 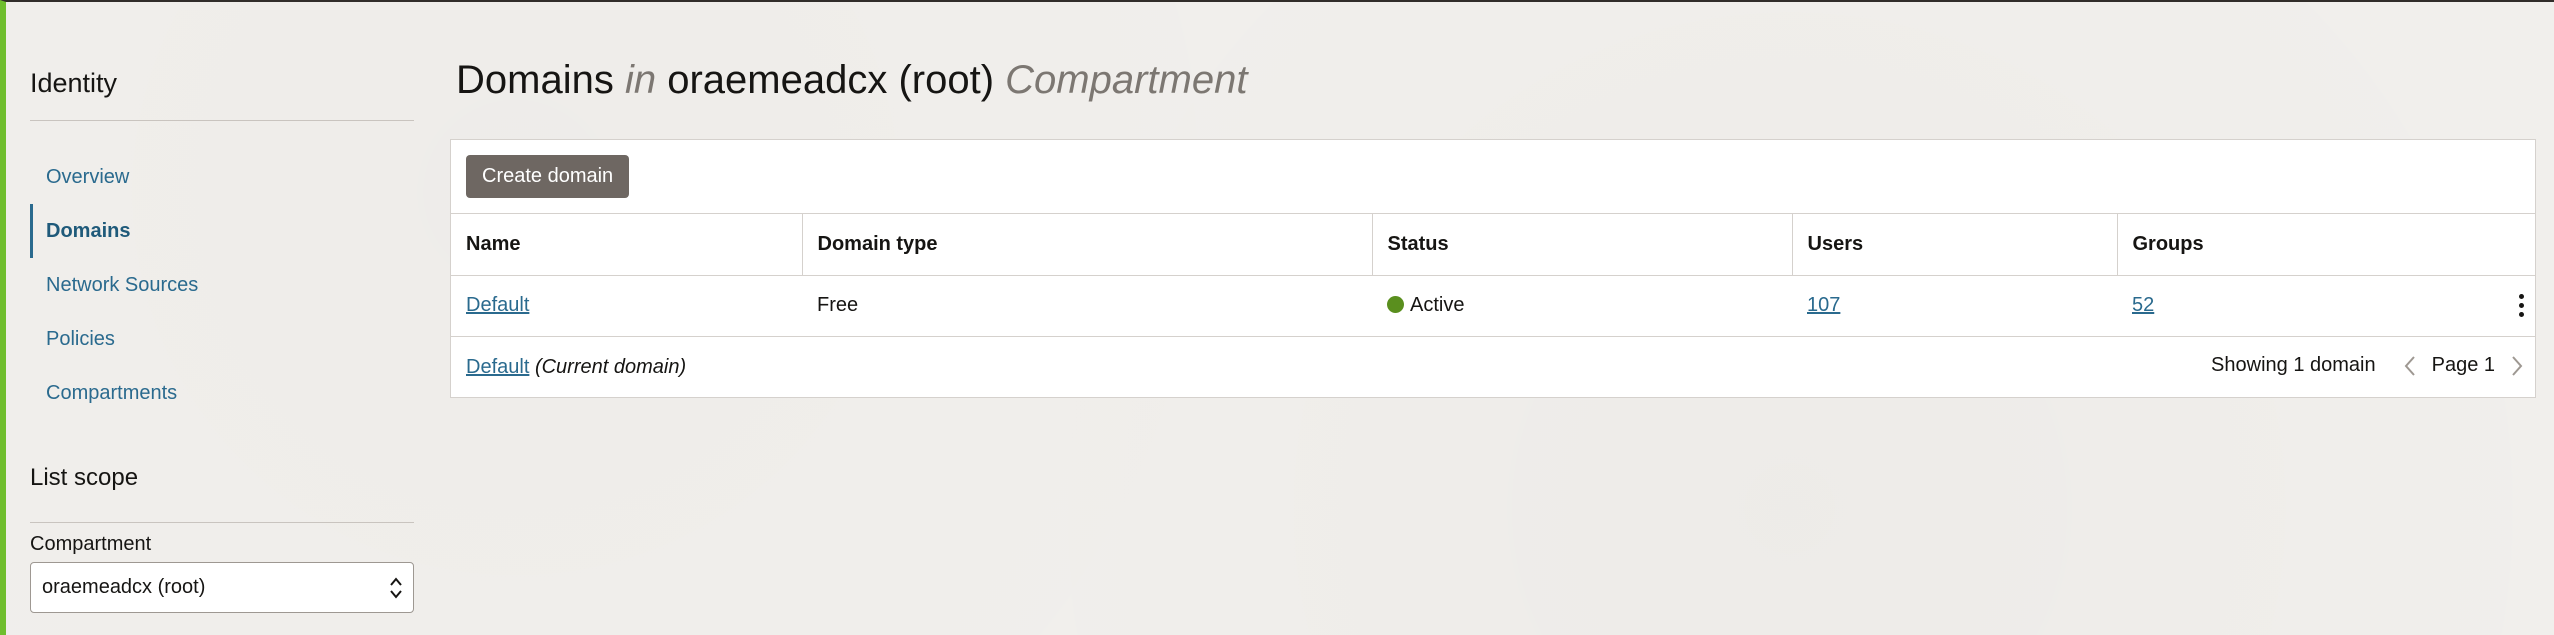 I want to click on compartment-label: Compartment, so click(x=91, y=544).